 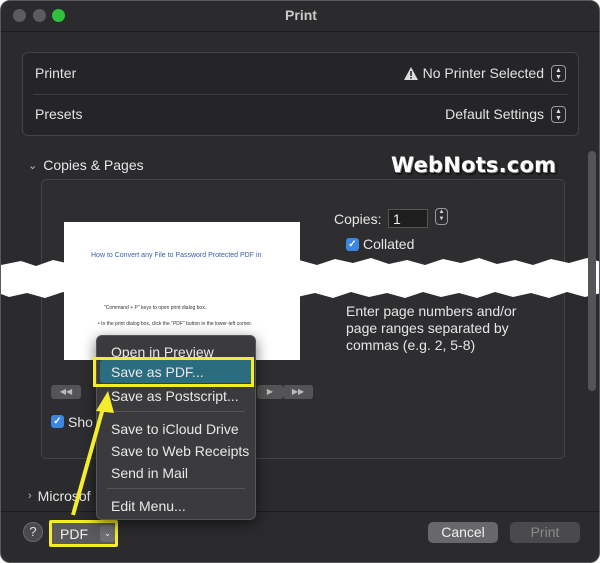 I want to click on printer-label: Printer, so click(x=56, y=73).